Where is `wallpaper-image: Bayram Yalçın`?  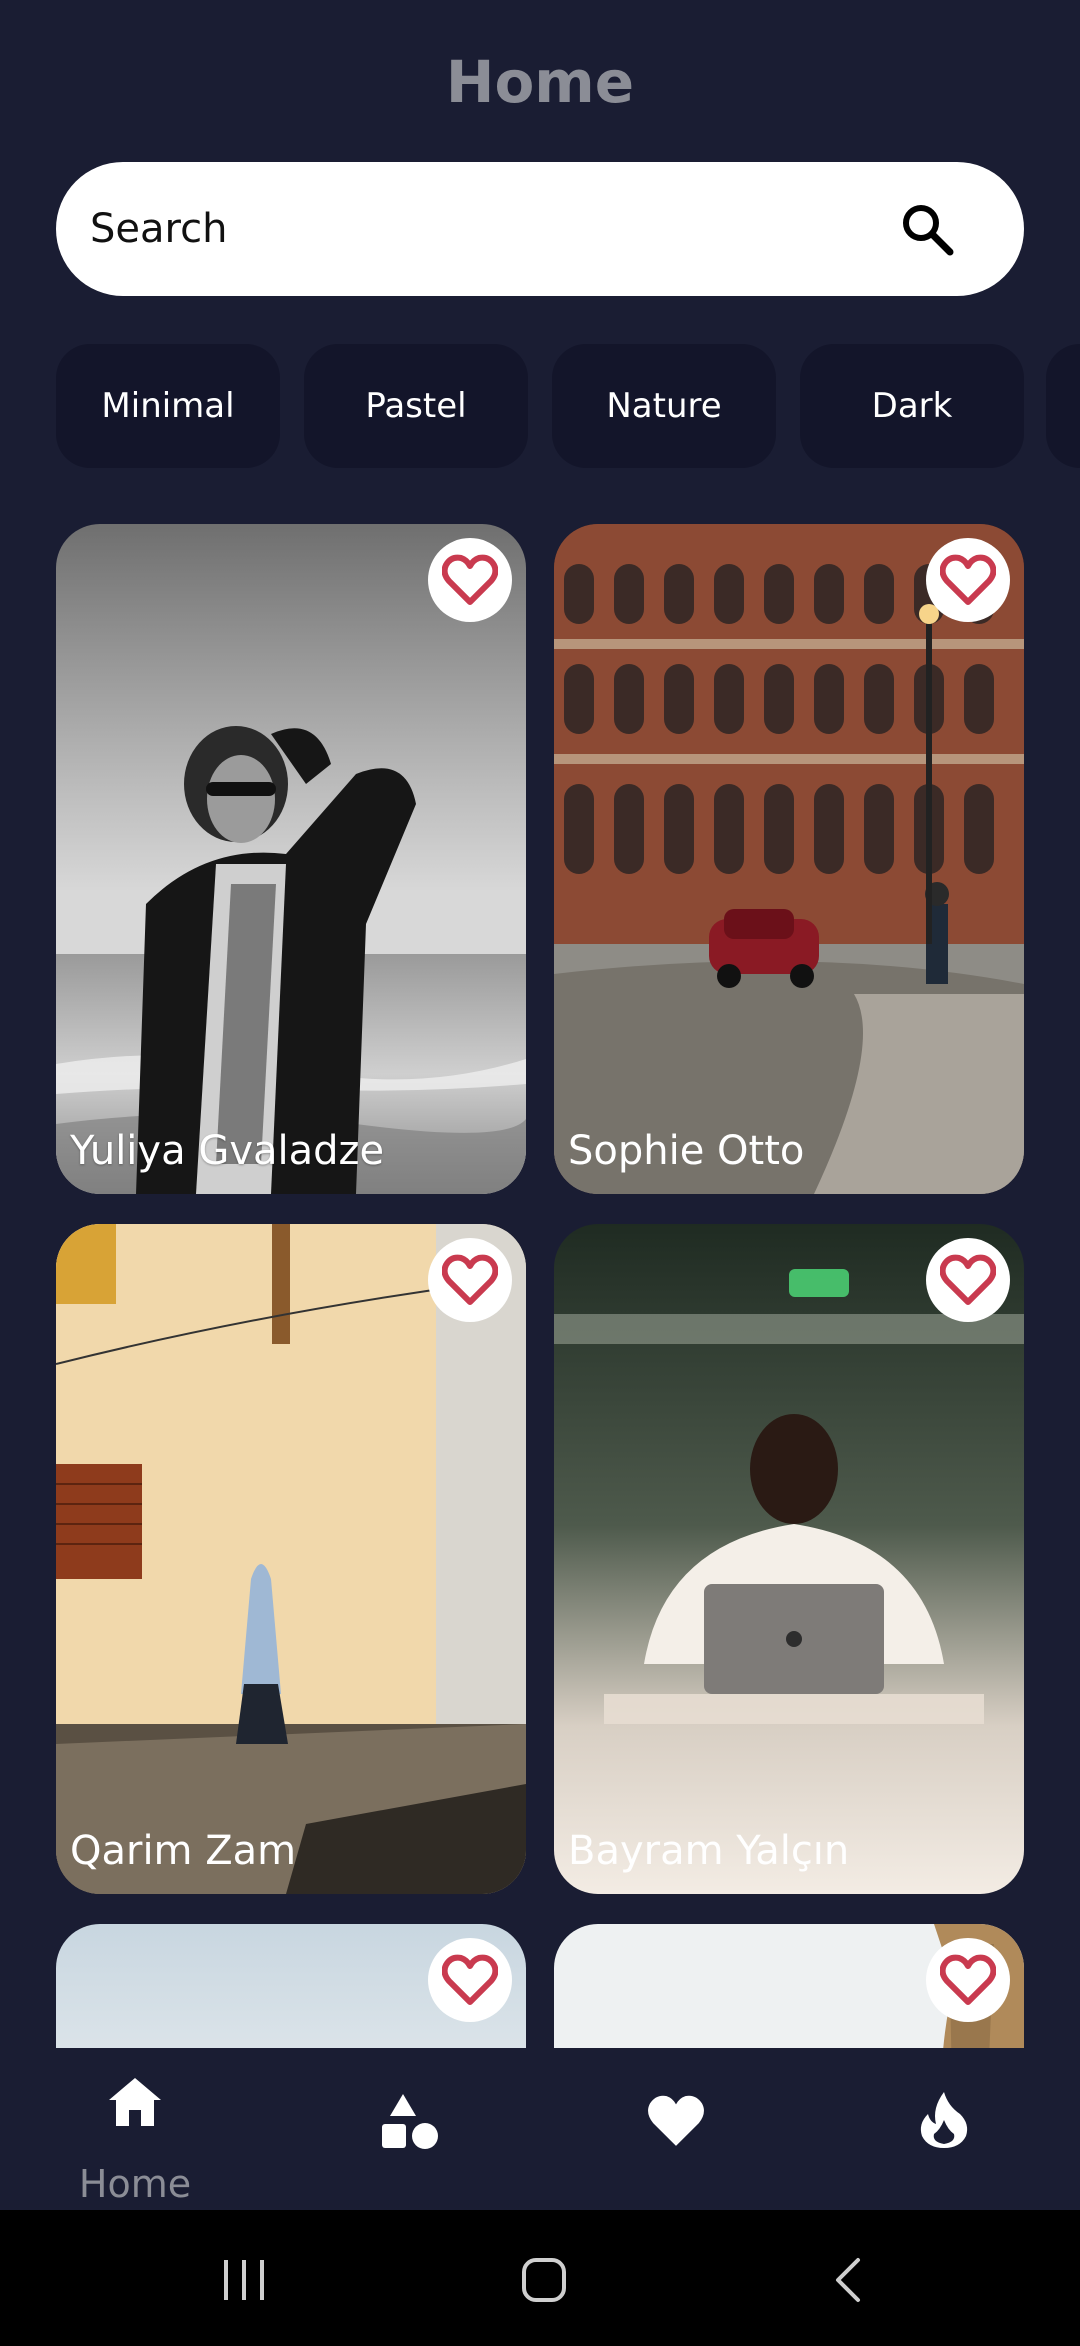
wallpaper-image: Bayram Yalçın is located at coordinates (789, 1559).